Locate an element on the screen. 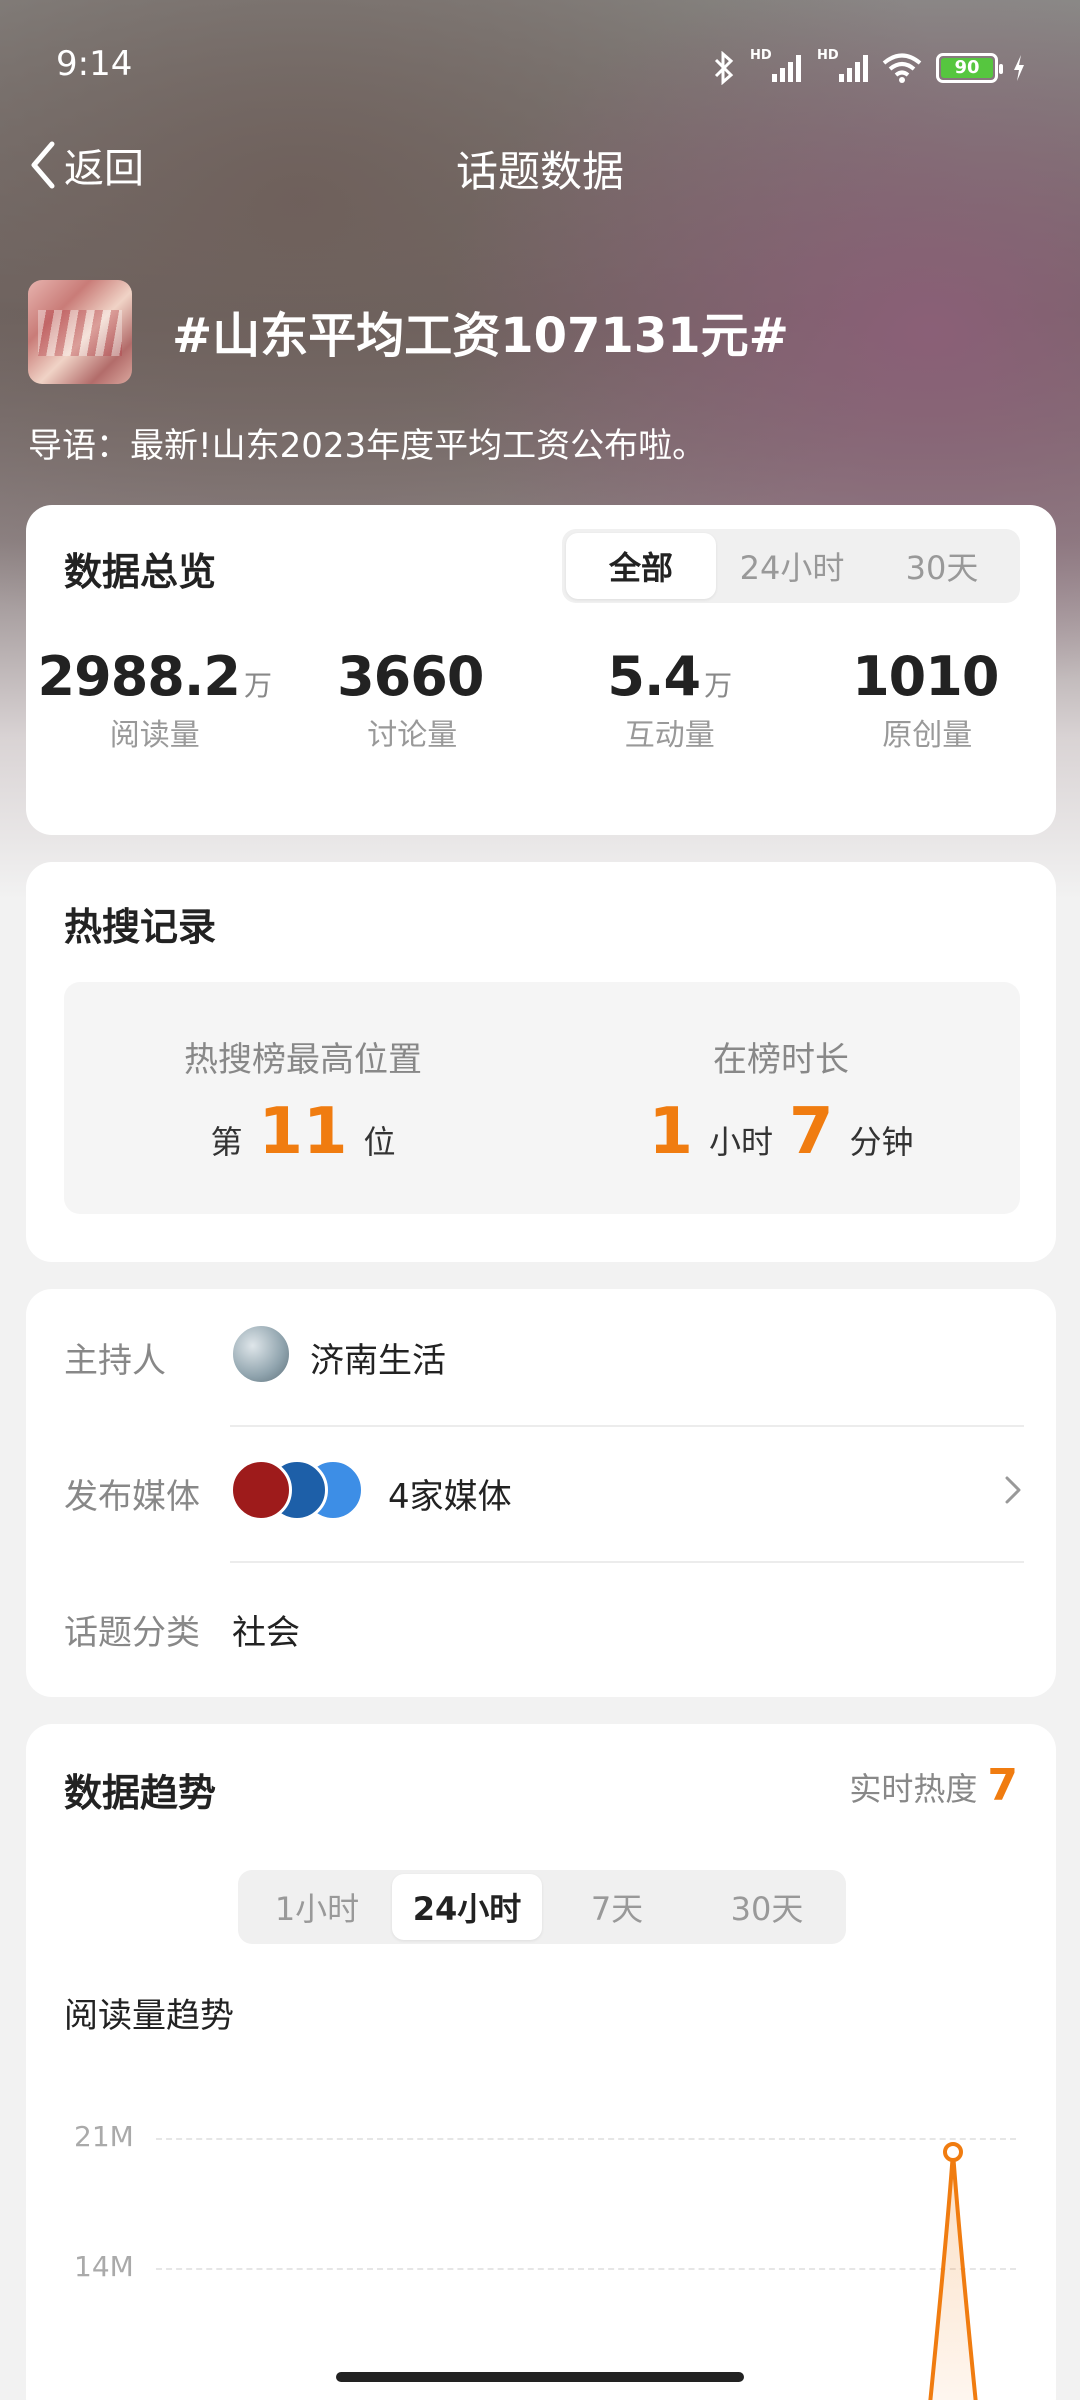 The width and height of the screenshot is (1080, 2400). heat-label: 实时热度 is located at coordinates (913, 1789).